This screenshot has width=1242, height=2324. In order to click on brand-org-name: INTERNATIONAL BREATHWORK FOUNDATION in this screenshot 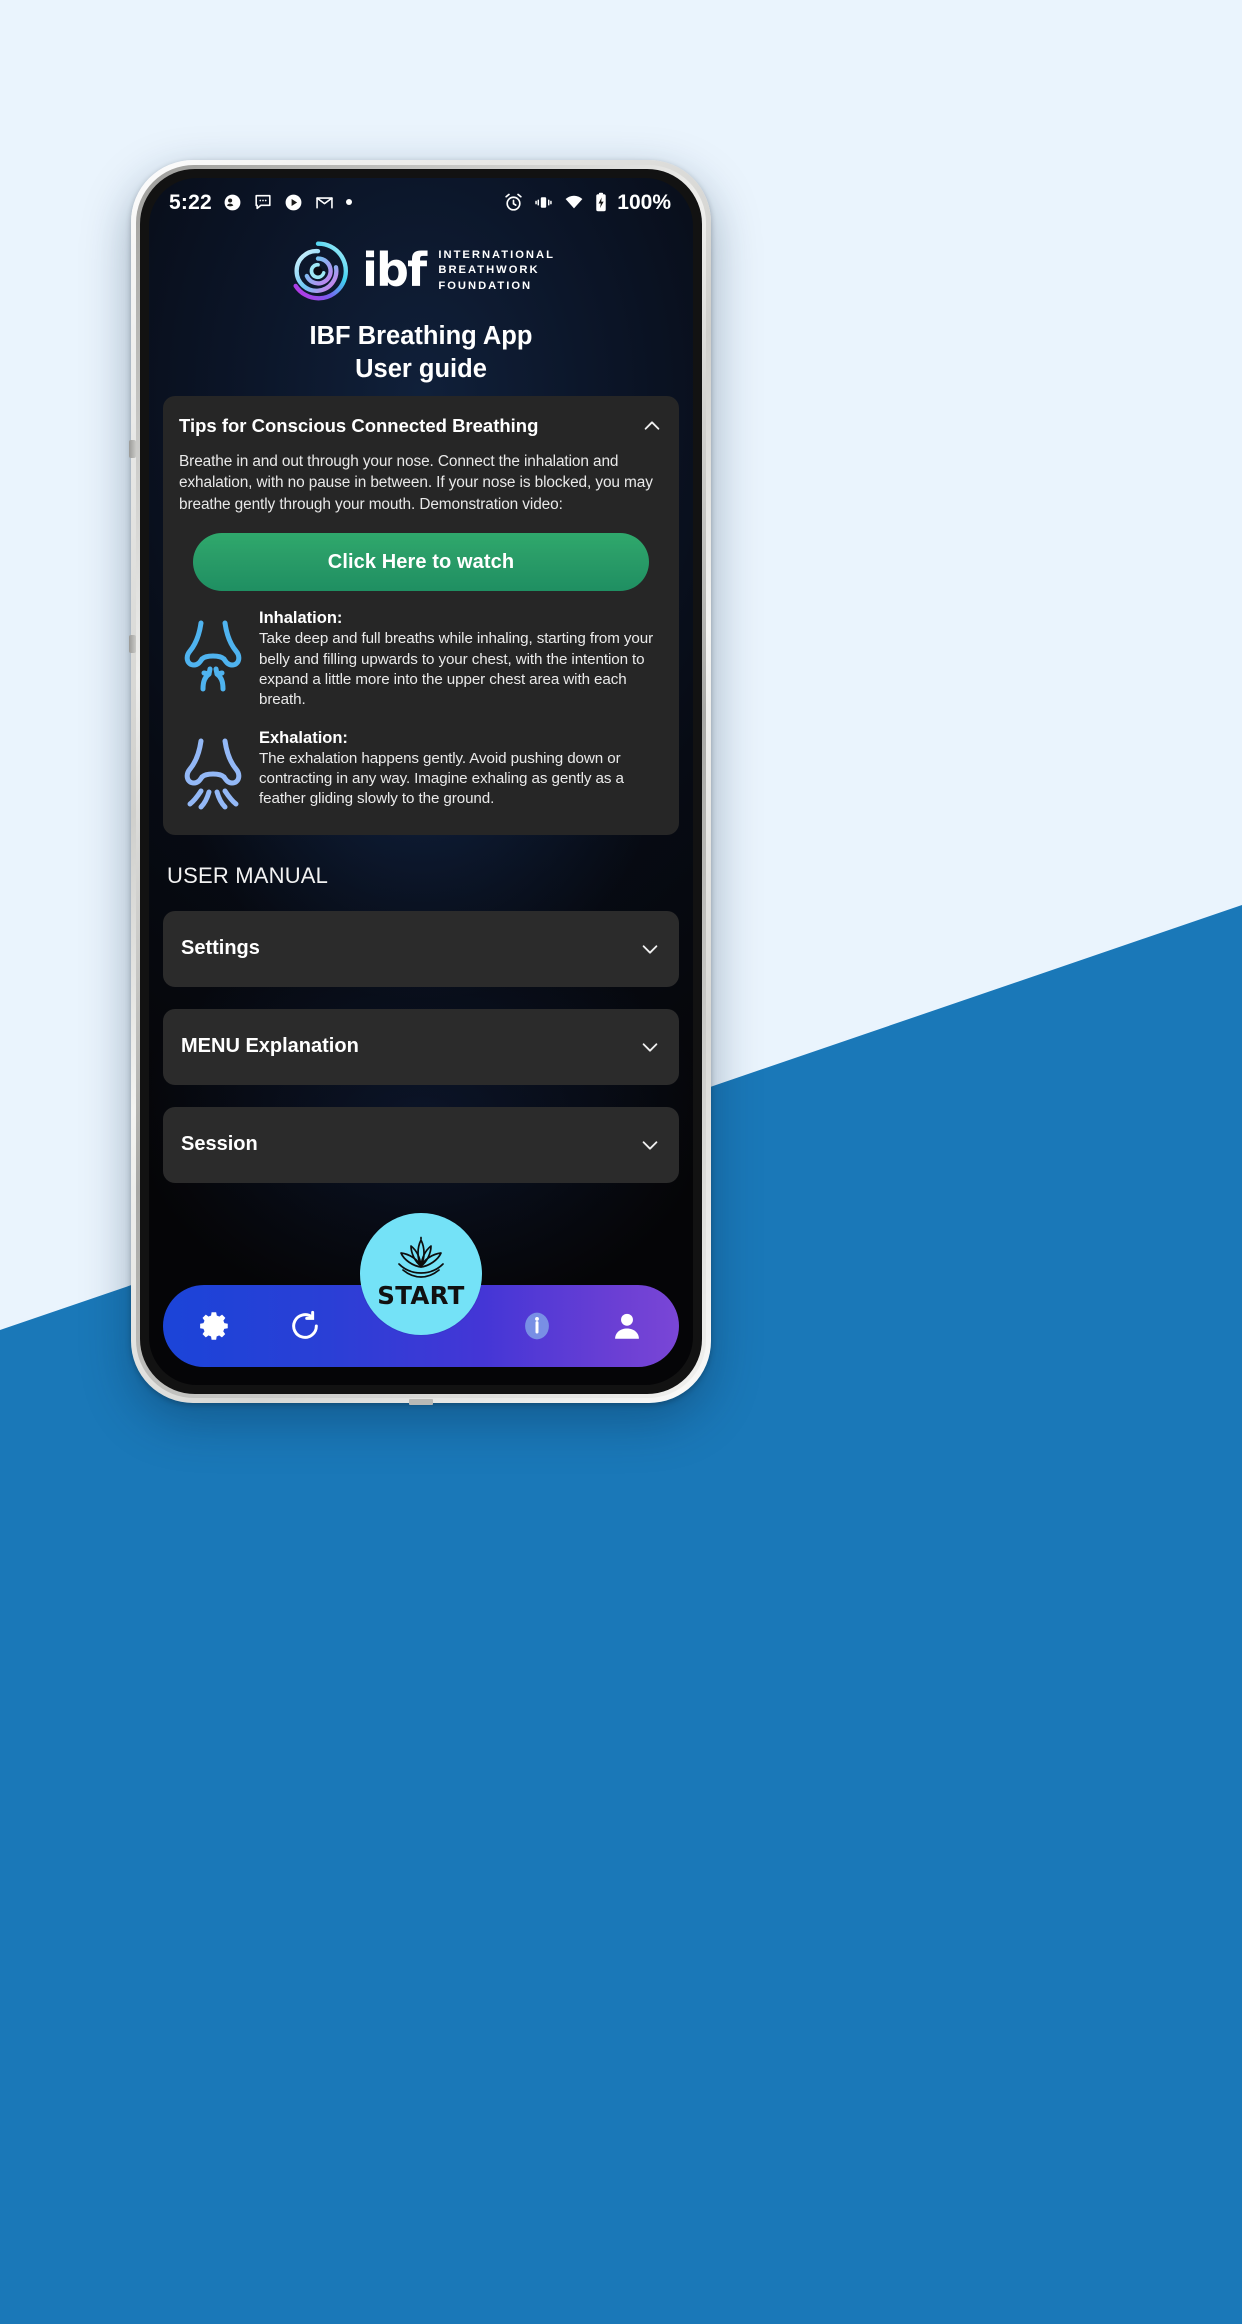, I will do `click(496, 271)`.